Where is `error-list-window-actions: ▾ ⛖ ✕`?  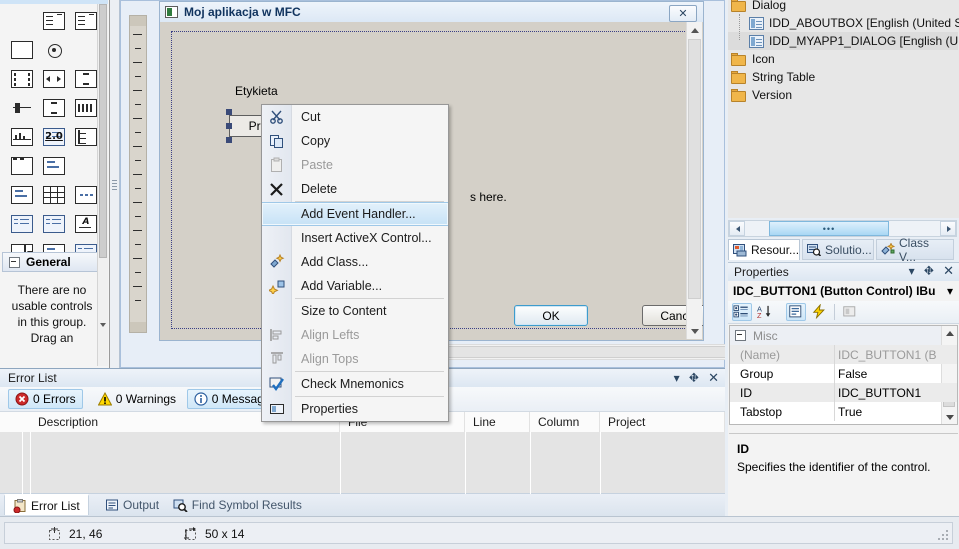 error-list-window-actions: ▾ ⛖ ✕ is located at coordinates (696, 378).